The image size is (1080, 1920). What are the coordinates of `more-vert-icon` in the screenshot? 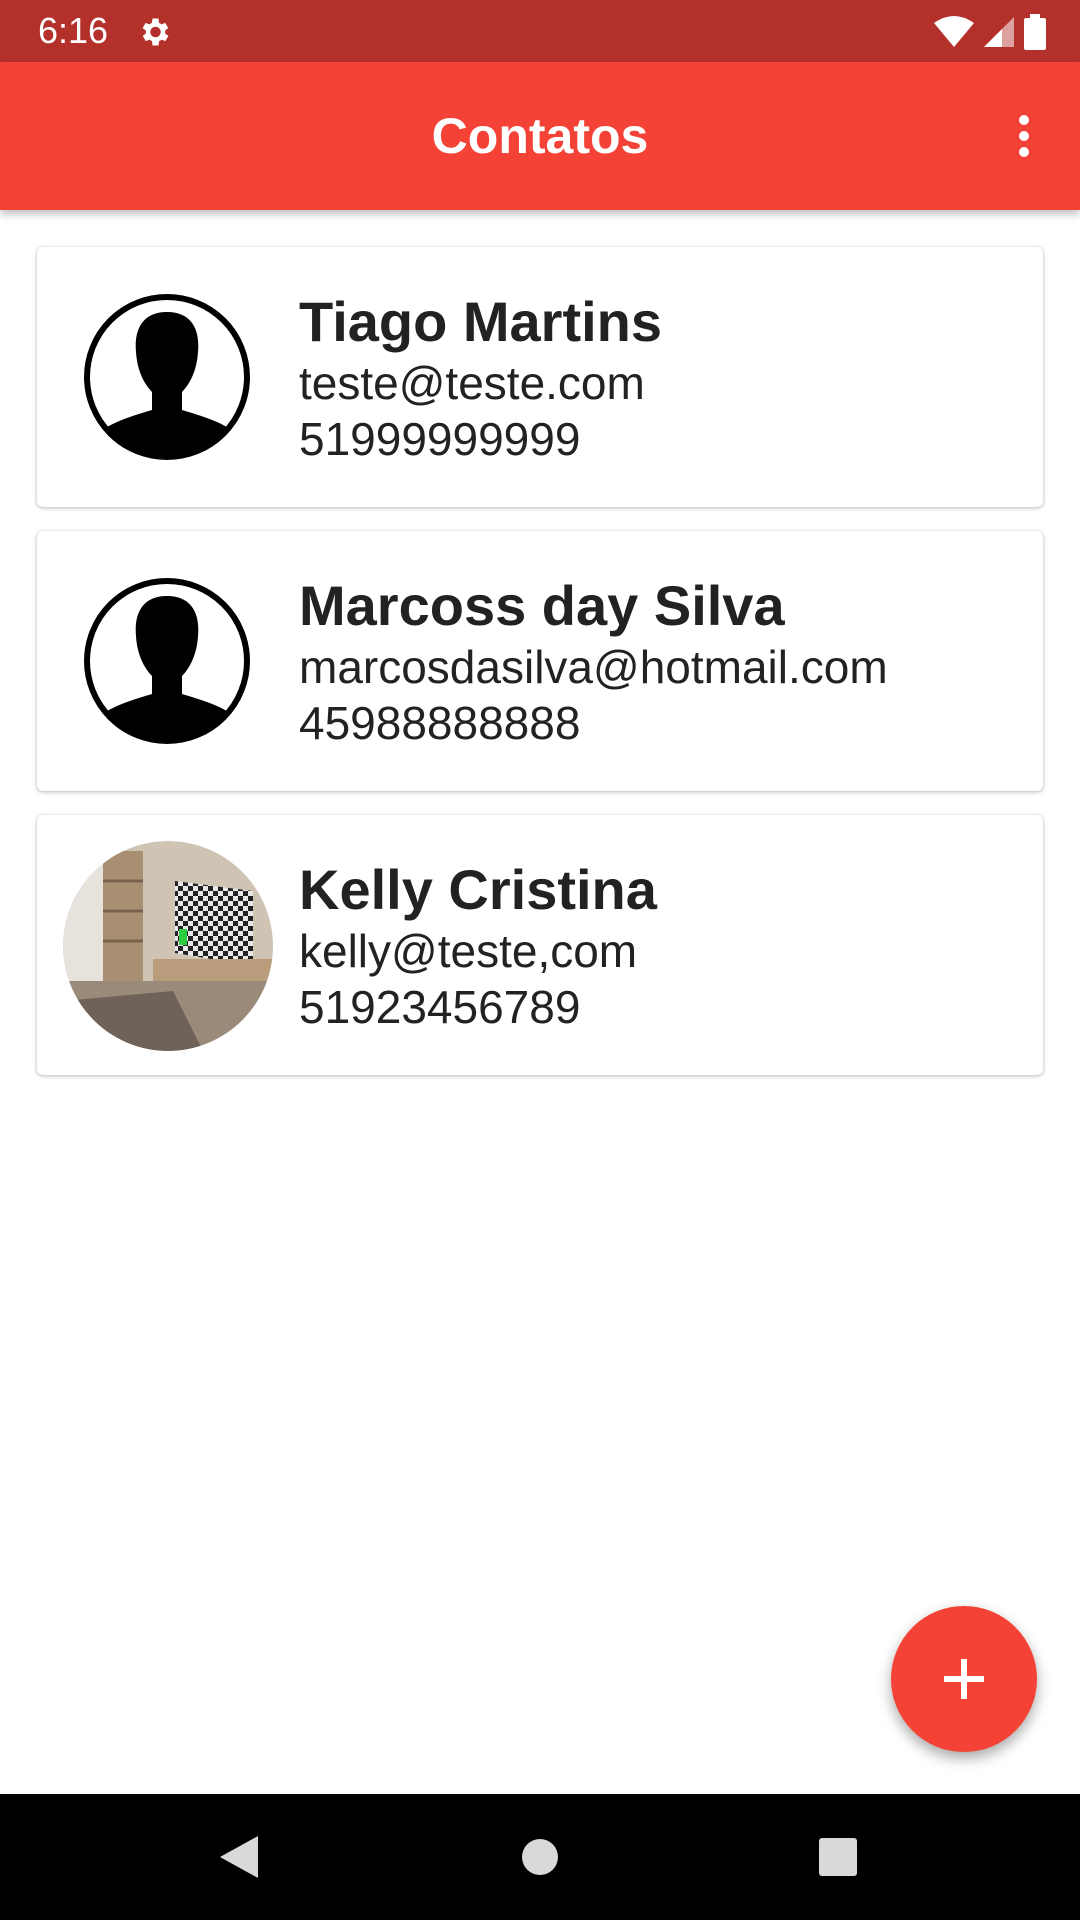 It's located at (1024, 136).